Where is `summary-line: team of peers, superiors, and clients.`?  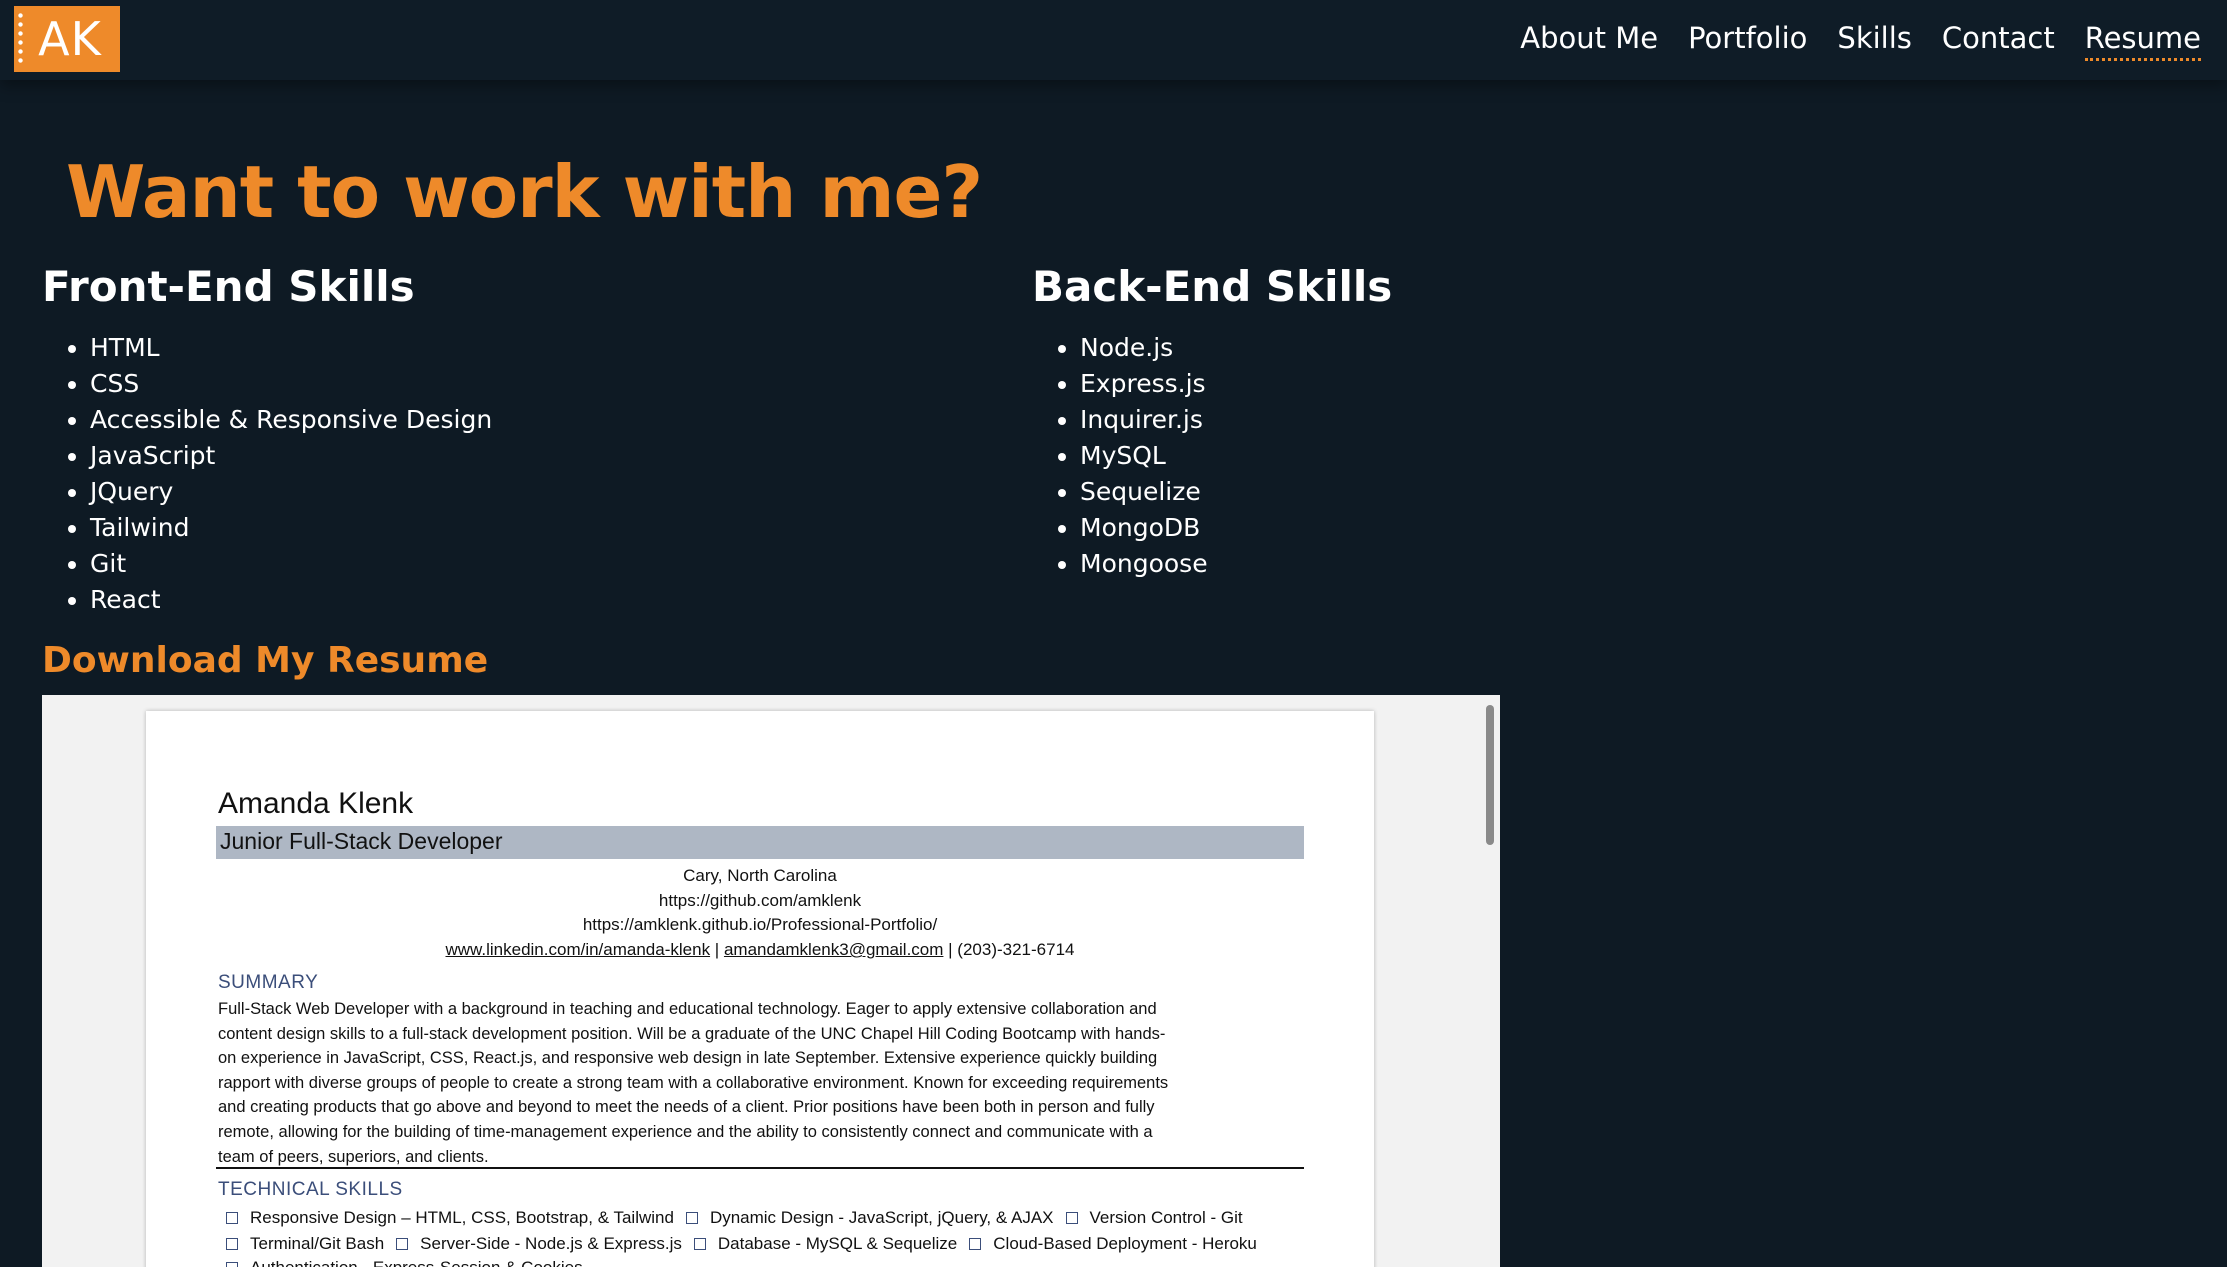
summary-line: team of peers, superiors, and clients. is located at coordinates (353, 1156).